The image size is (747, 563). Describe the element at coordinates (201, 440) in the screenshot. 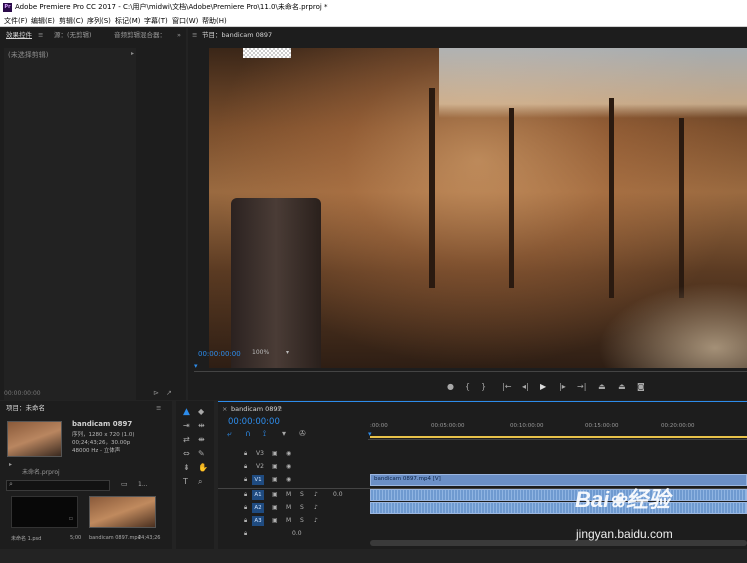

I see `slide-tool-icon: ⇼` at that location.